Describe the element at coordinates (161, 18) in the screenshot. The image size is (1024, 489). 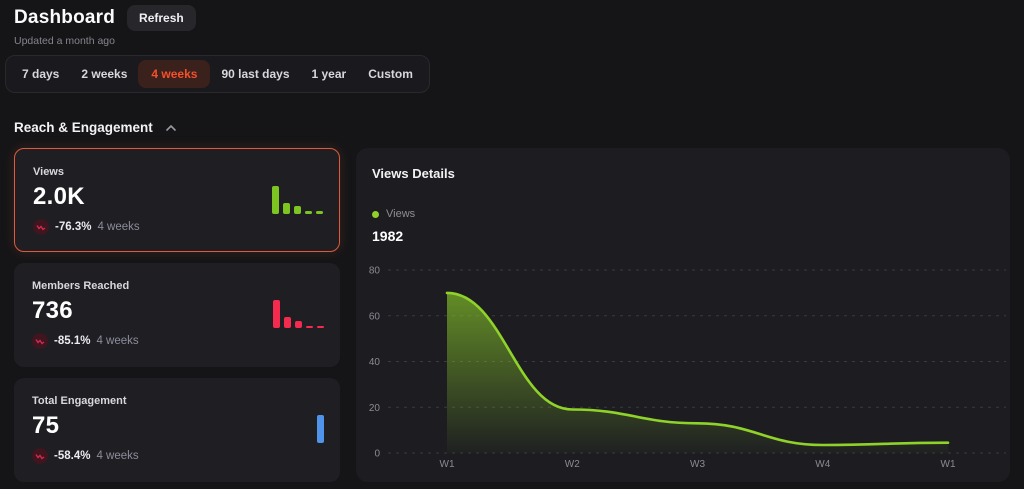
I see `refresh-button: Refresh` at that location.